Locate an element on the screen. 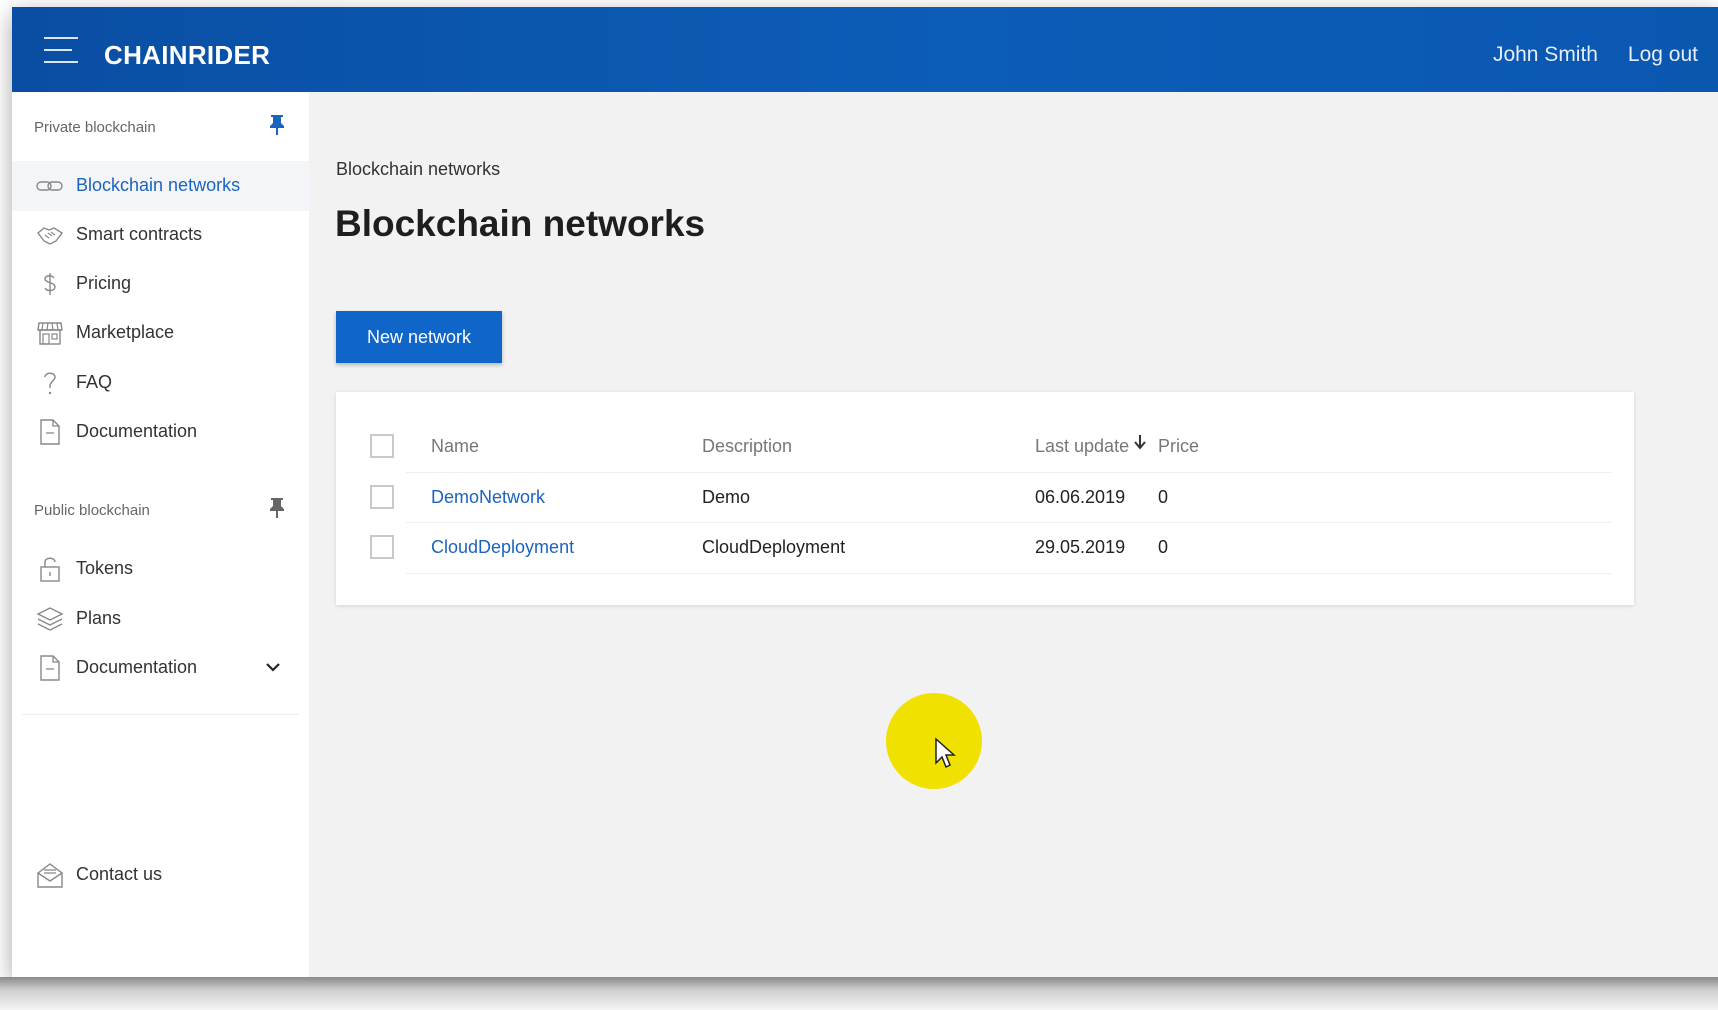 The width and height of the screenshot is (1718, 1010). sidebar-item-marketplace: Marketplace is located at coordinates (160, 333).